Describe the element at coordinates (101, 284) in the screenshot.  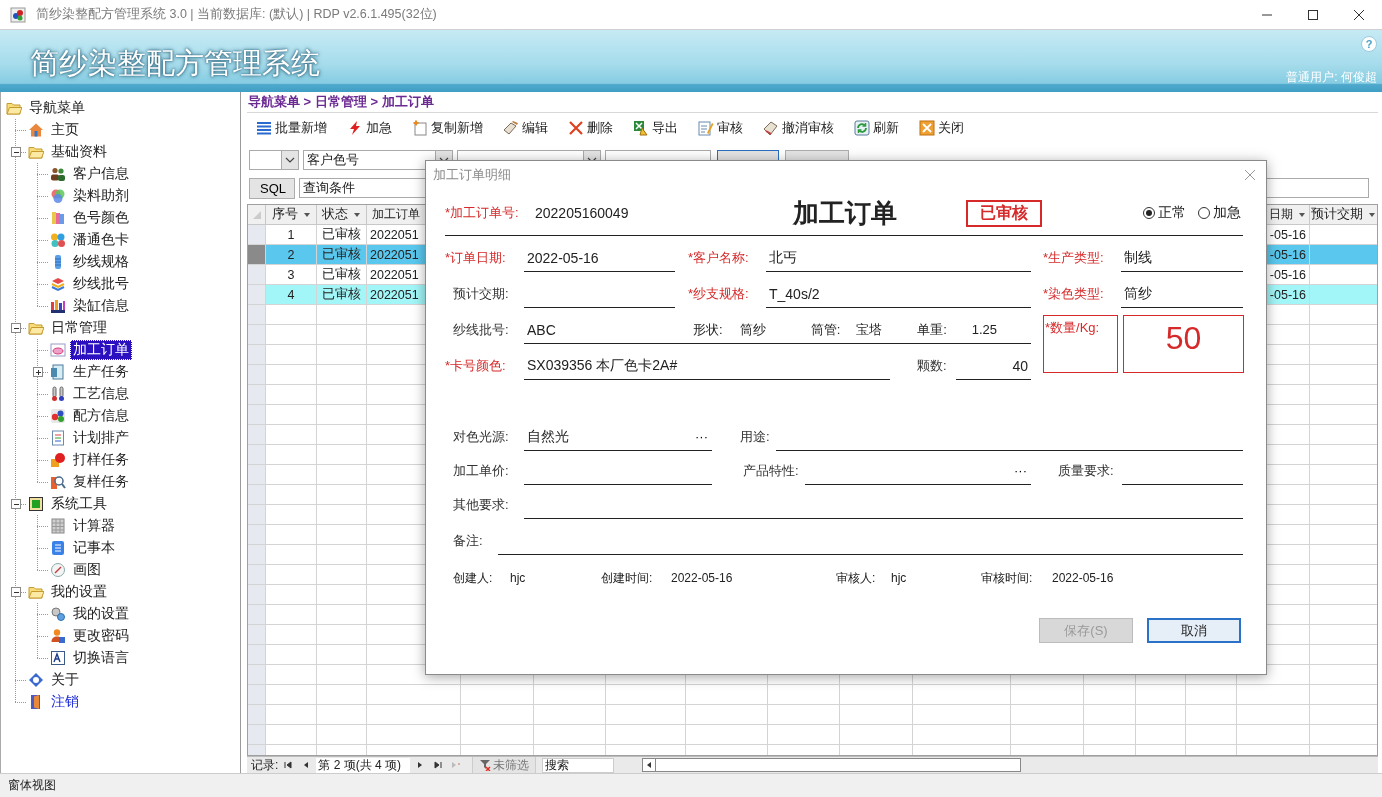
I see `tree-item: 纱线批号` at that location.